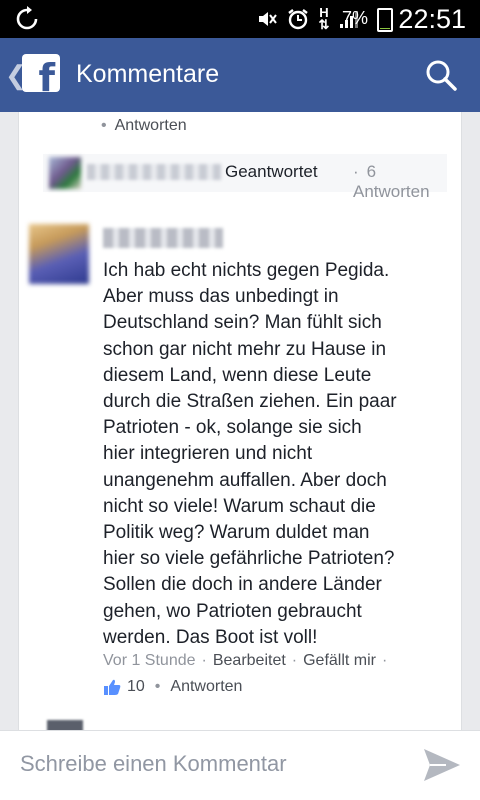  What do you see at coordinates (221, 297) in the screenshot?
I see `comment-line: Aber muss das unbedingt in` at bounding box center [221, 297].